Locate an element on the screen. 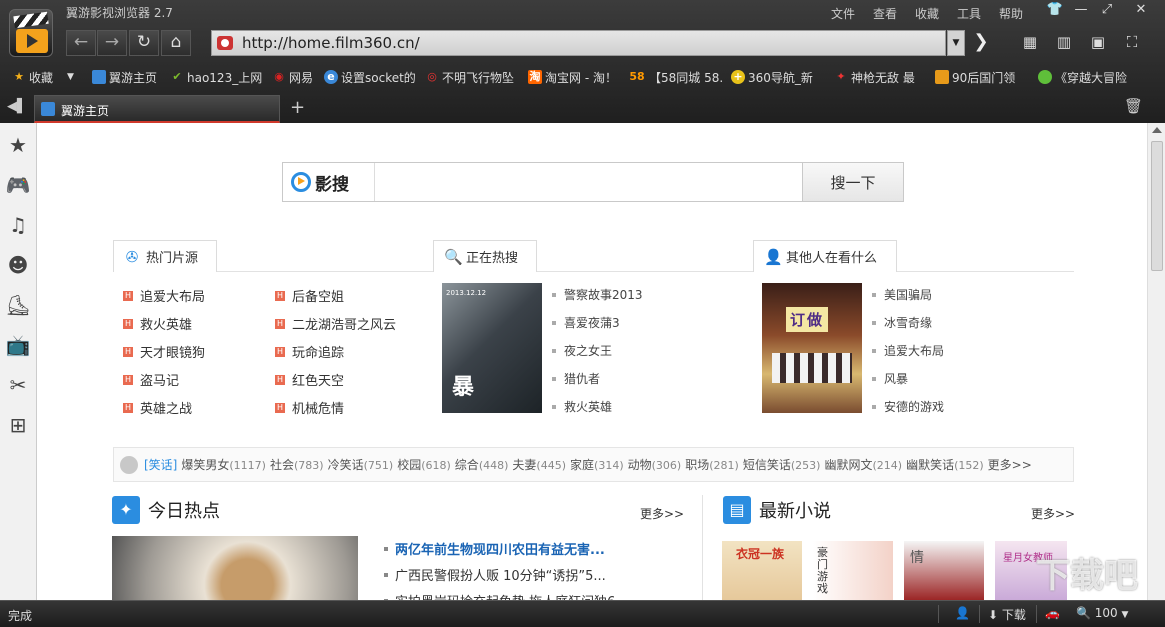  news-image is located at coordinates (235, 568).